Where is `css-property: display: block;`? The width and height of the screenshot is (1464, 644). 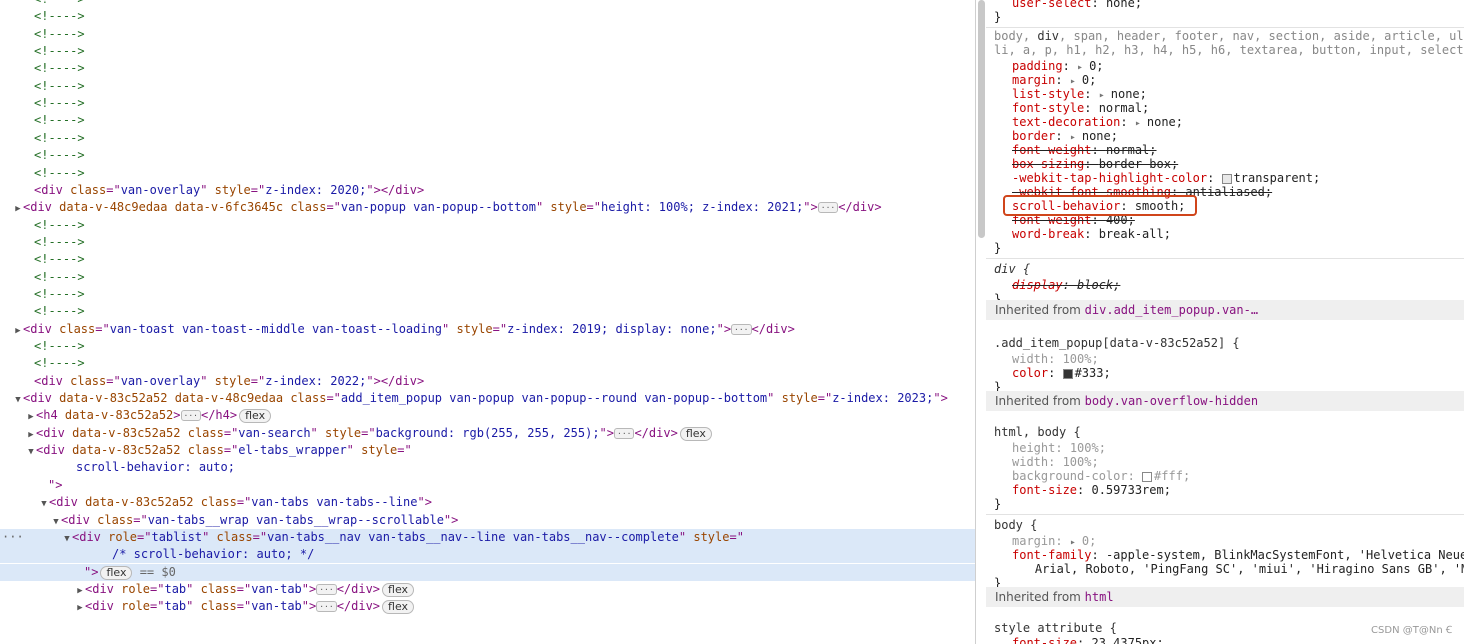 css-property: display: block; is located at coordinates (1238, 285).